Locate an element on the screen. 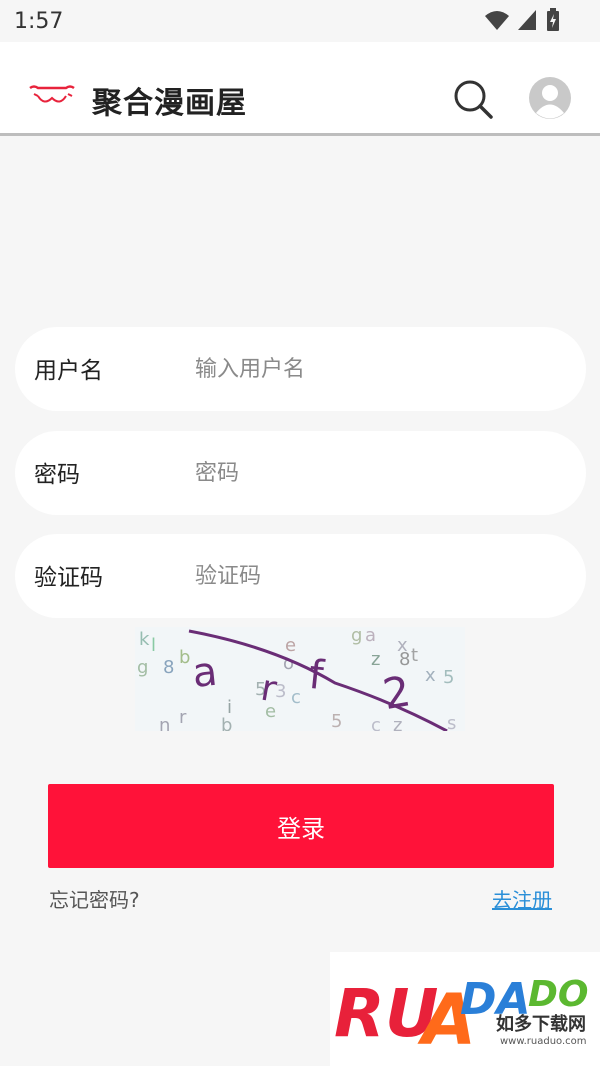  captcha-label: 验证码 is located at coordinates (68, 578).